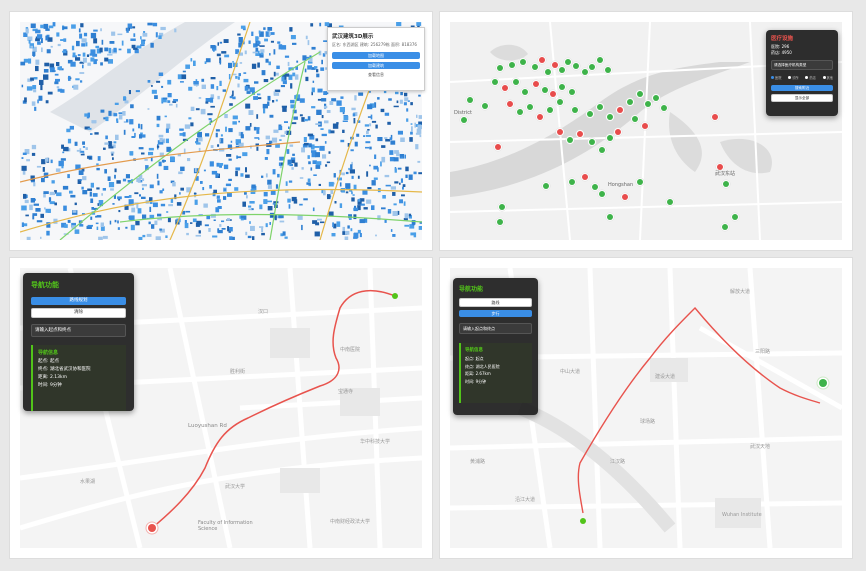 This screenshot has height=571, width=866. What do you see at coordinates (376, 65) in the screenshot?
I see `load-buildings-button: 加载建筑` at bounding box center [376, 65].